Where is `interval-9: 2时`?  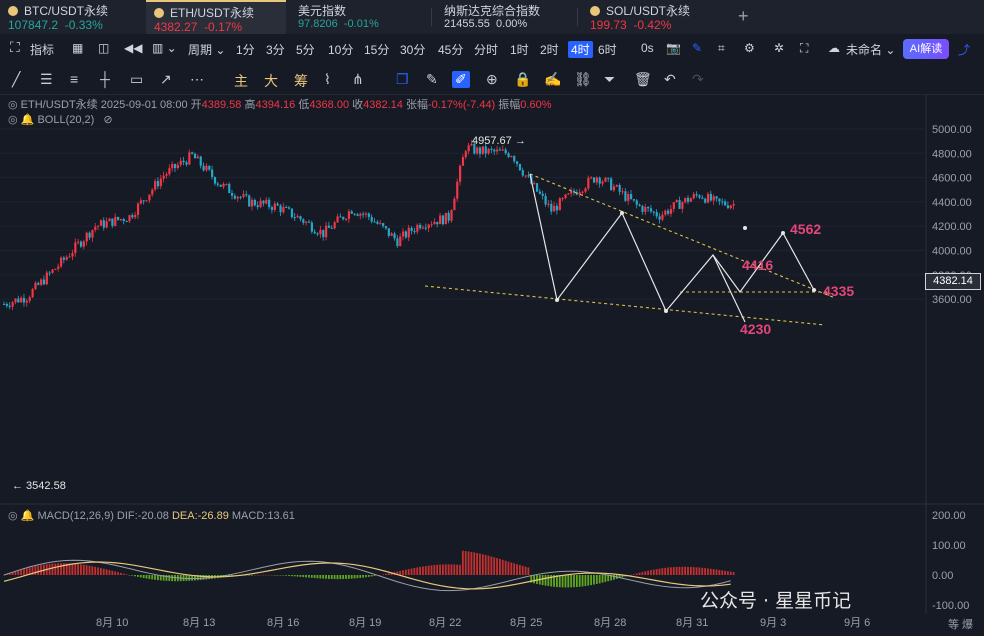 interval-9: 2时 is located at coordinates (549, 49).